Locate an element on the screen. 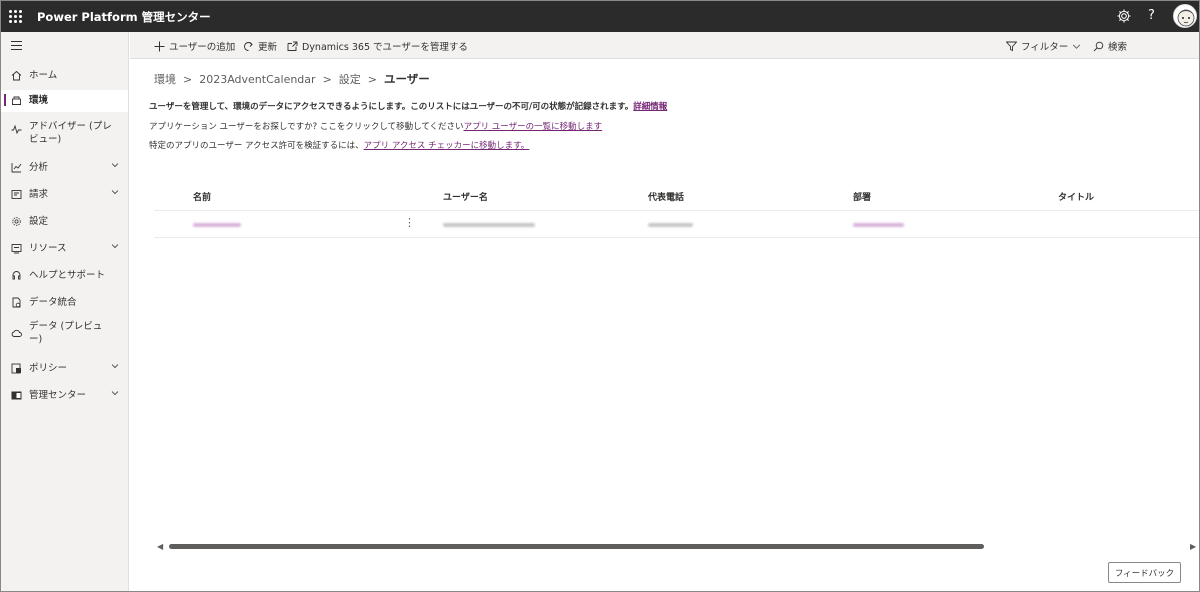  search-icon is located at coordinates (1098, 46).